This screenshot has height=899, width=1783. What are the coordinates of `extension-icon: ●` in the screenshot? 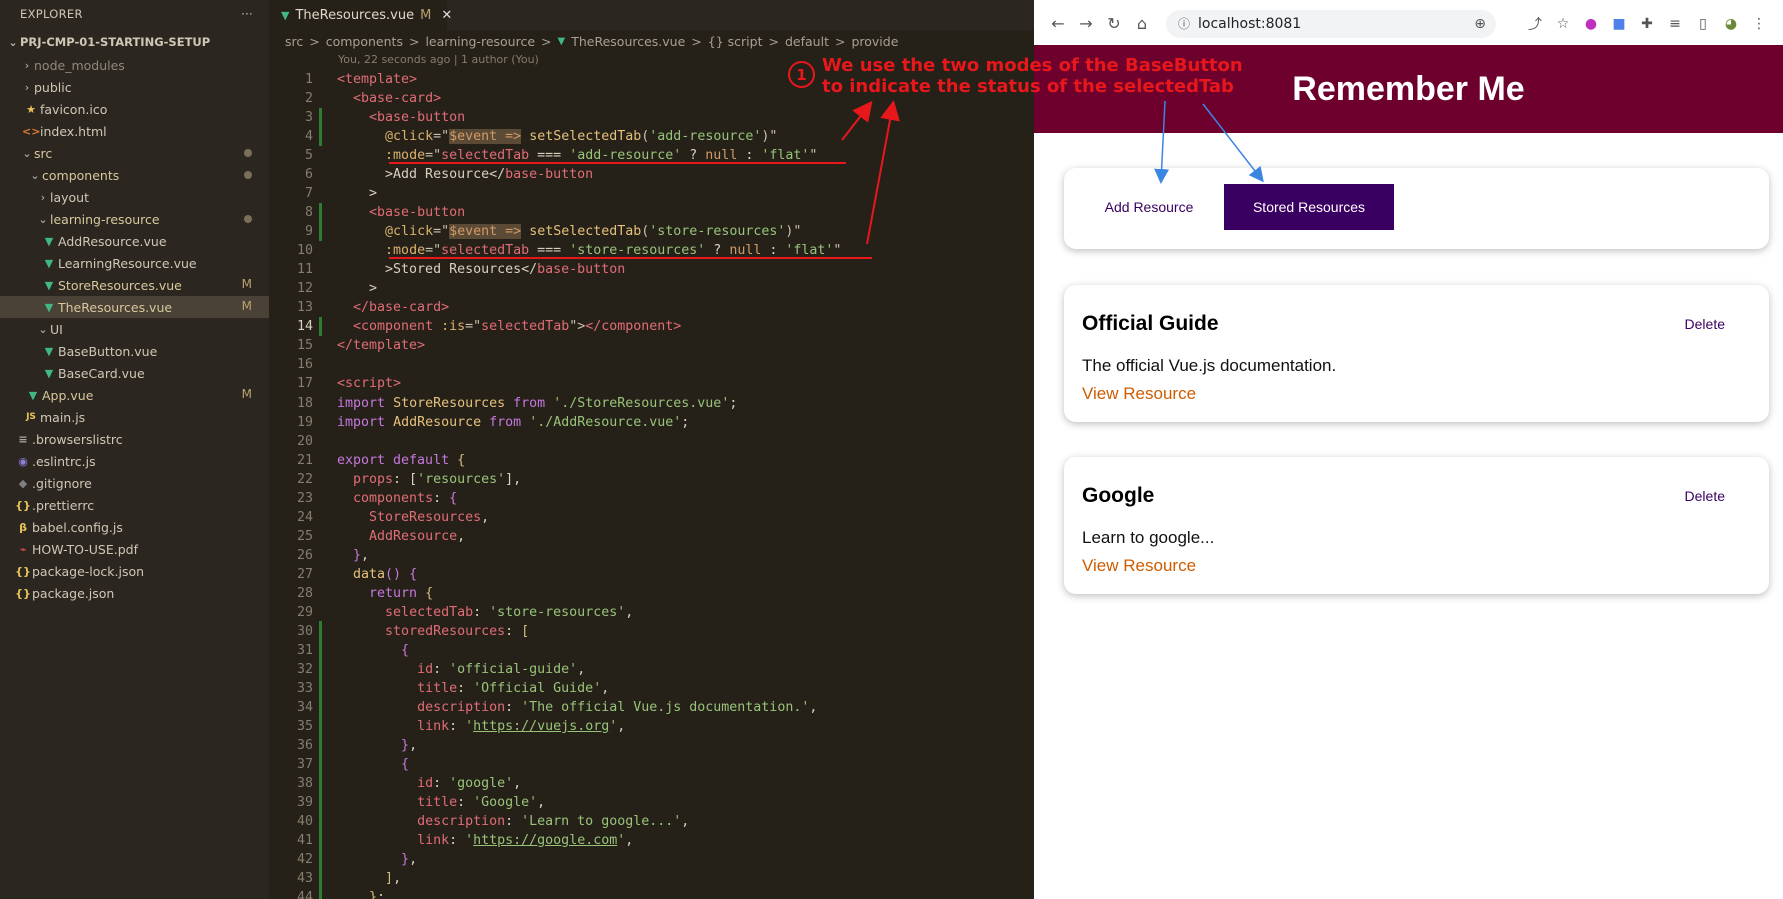 It's located at (1591, 24).